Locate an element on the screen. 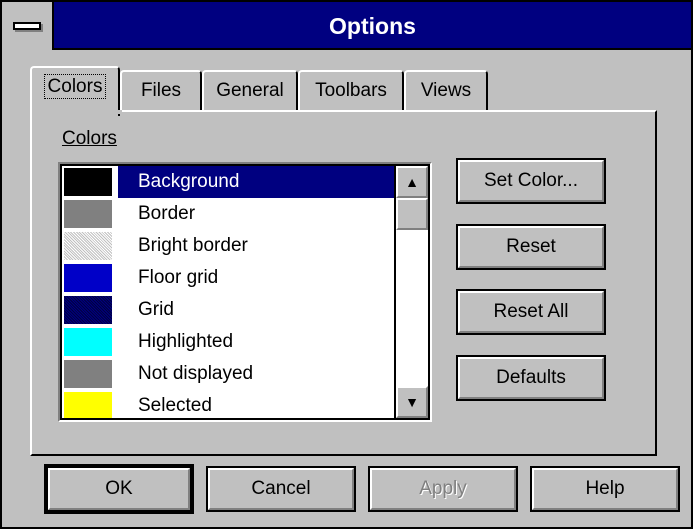  list-item: Not displayed is located at coordinates (228, 374).